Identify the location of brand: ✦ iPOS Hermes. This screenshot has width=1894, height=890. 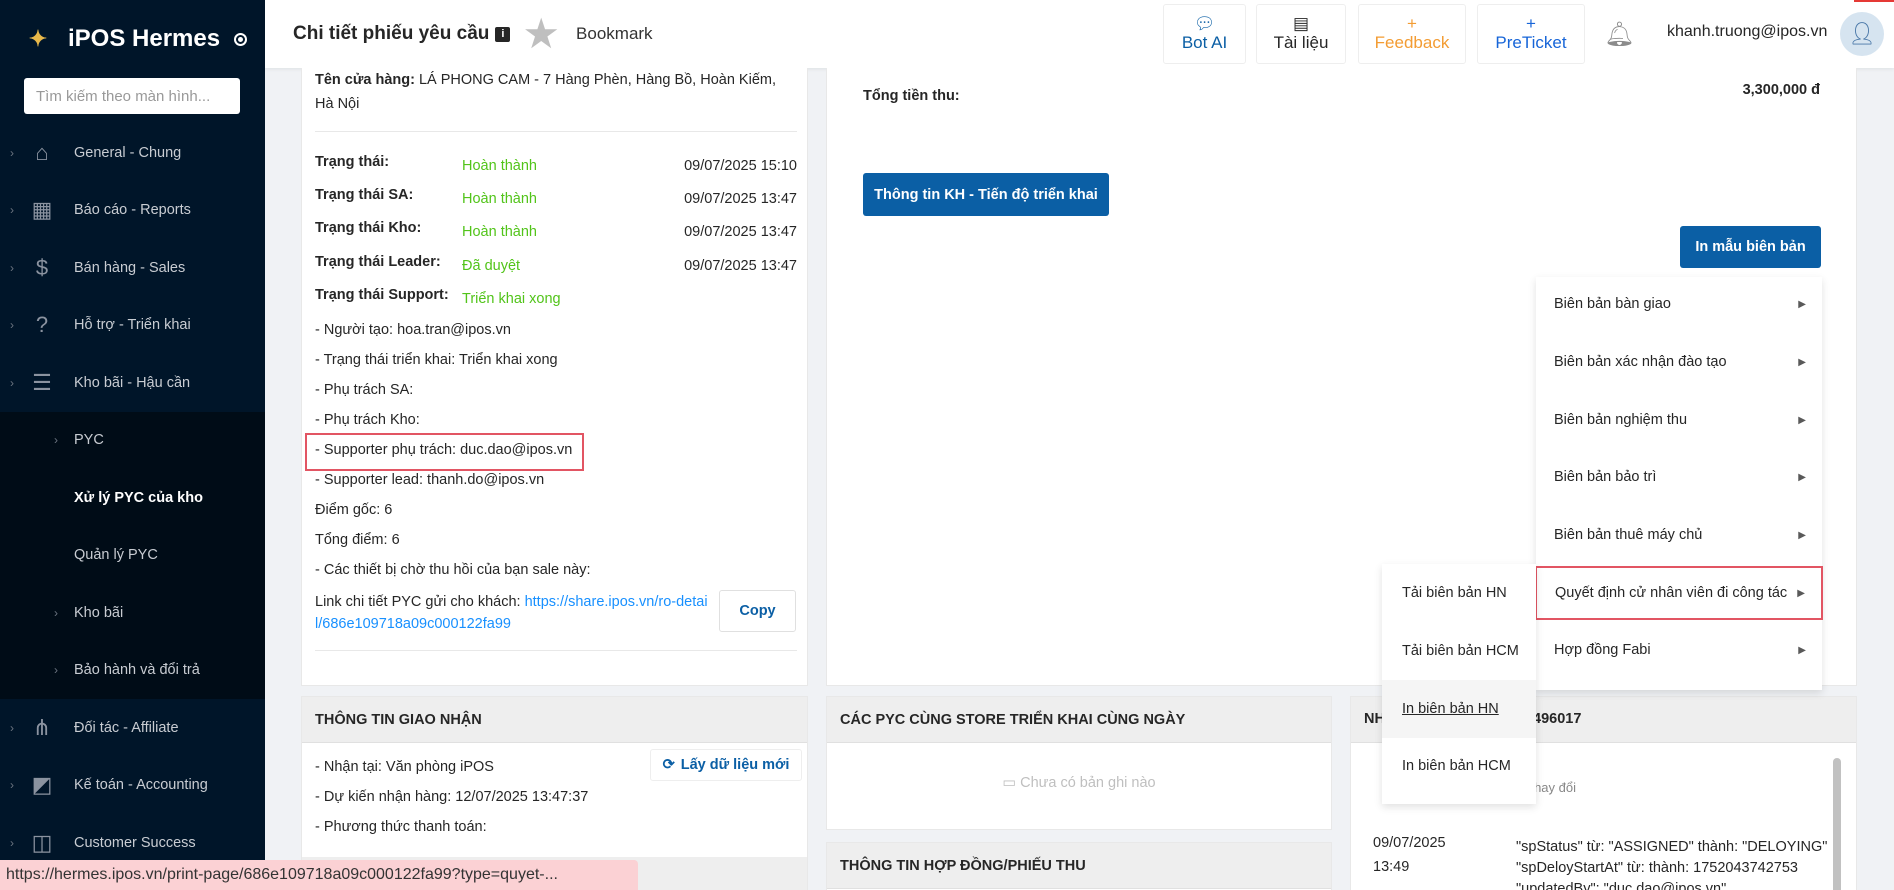
(132, 39).